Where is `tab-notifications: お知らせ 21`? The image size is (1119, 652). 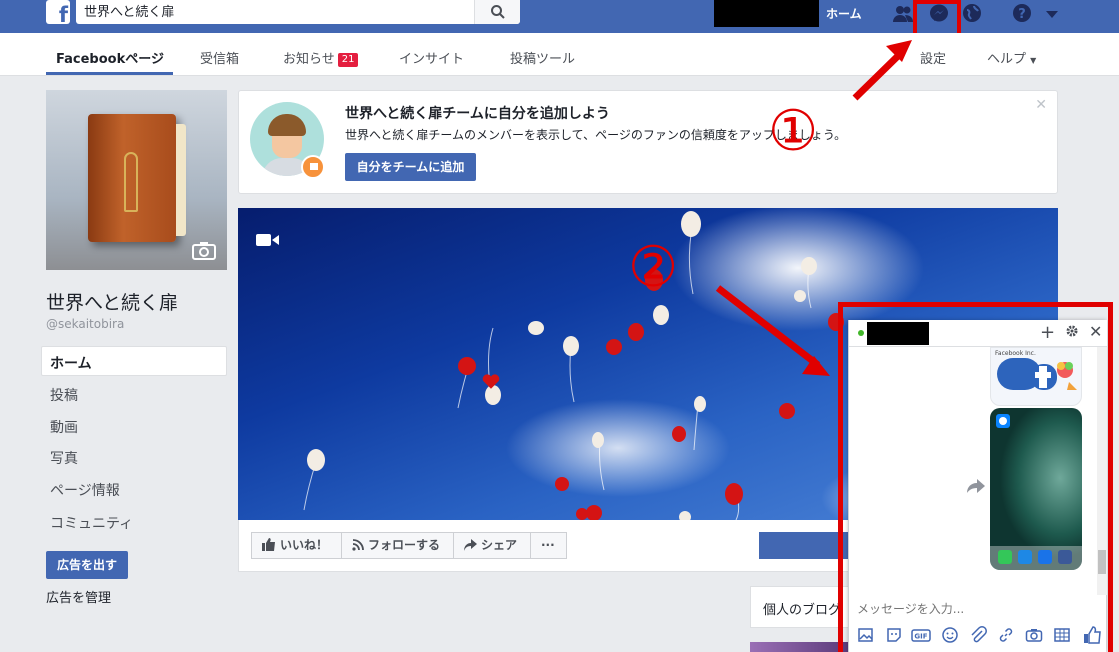
tab-notifications: お知らせ 21 is located at coordinates (321, 57).